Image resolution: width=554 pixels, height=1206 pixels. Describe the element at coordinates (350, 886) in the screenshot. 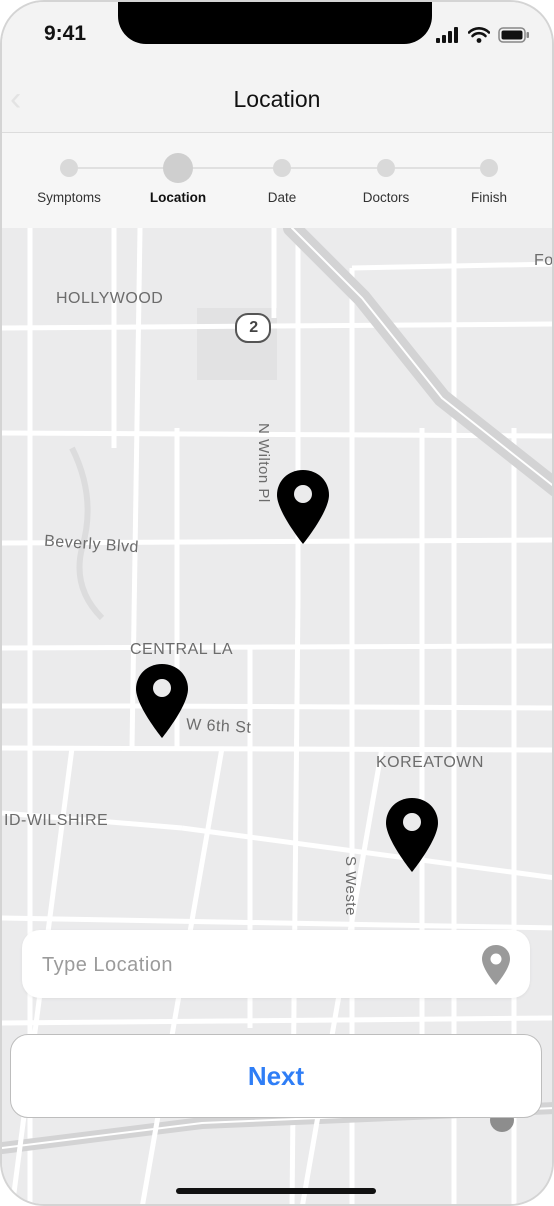

I see `map-label-s-western: S Weste` at that location.